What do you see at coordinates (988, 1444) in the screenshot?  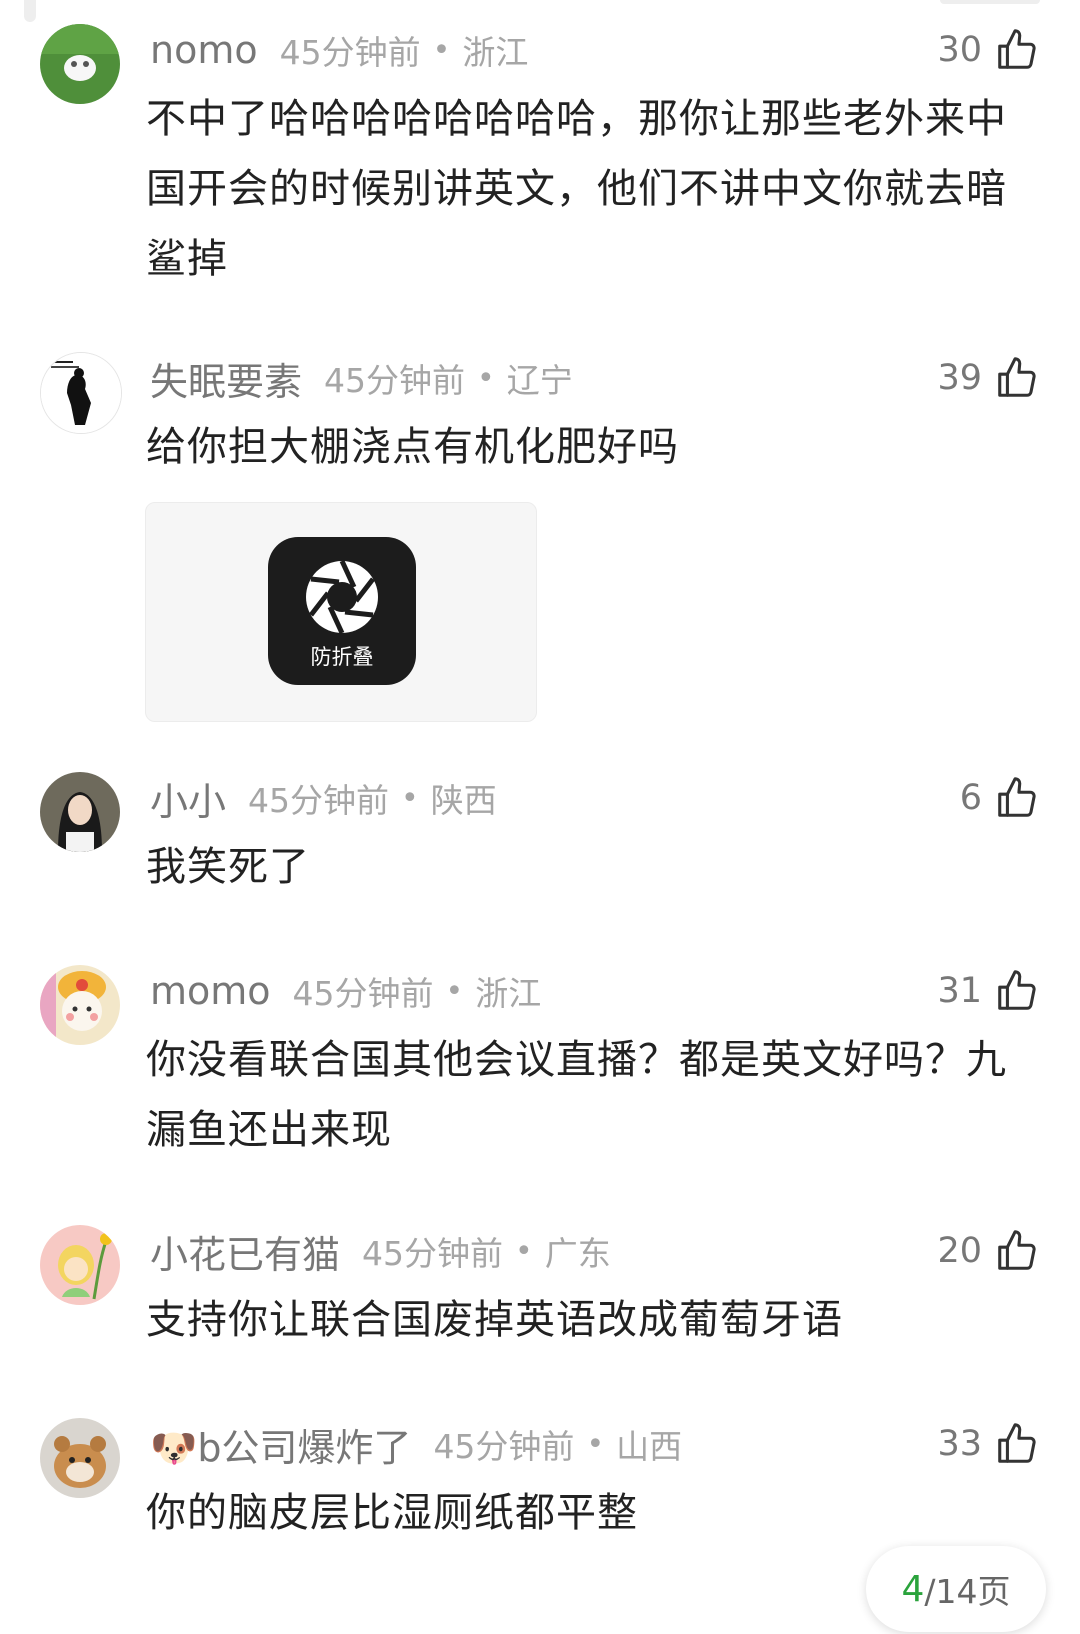 I see `like-button: 33` at bounding box center [988, 1444].